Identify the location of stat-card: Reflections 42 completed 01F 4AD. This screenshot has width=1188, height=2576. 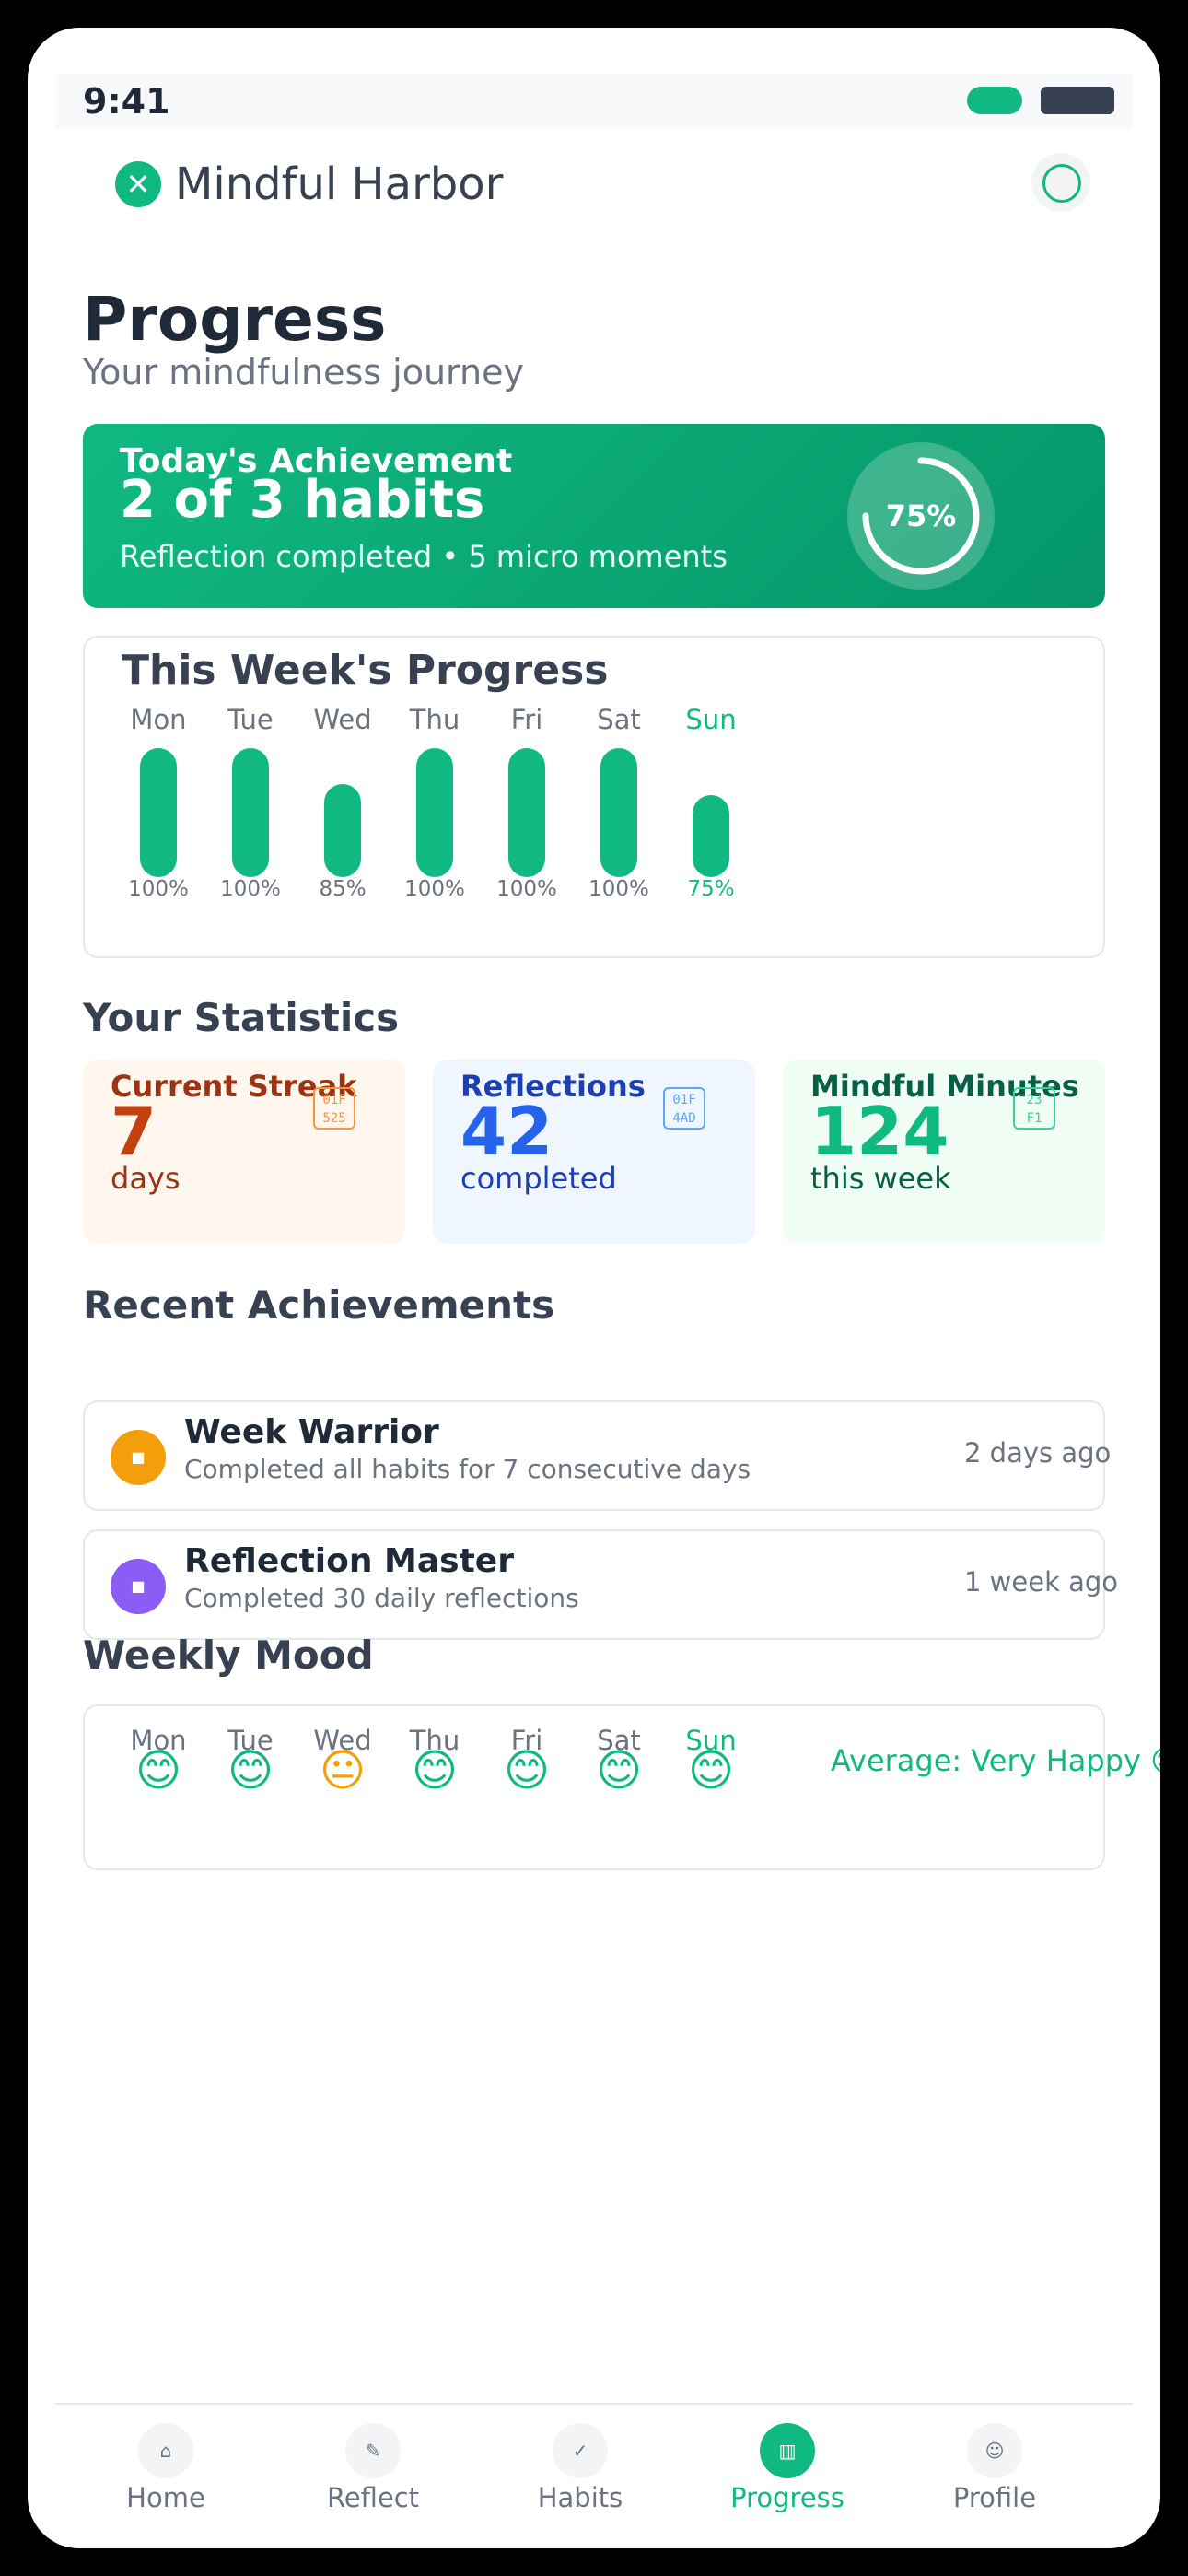
(594, 1152).